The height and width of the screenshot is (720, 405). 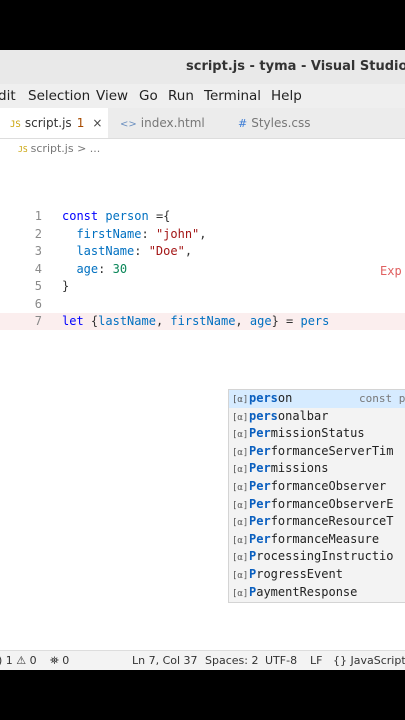 I want to click on tab-index-html: <> index.html, so click(x=162, y=123).